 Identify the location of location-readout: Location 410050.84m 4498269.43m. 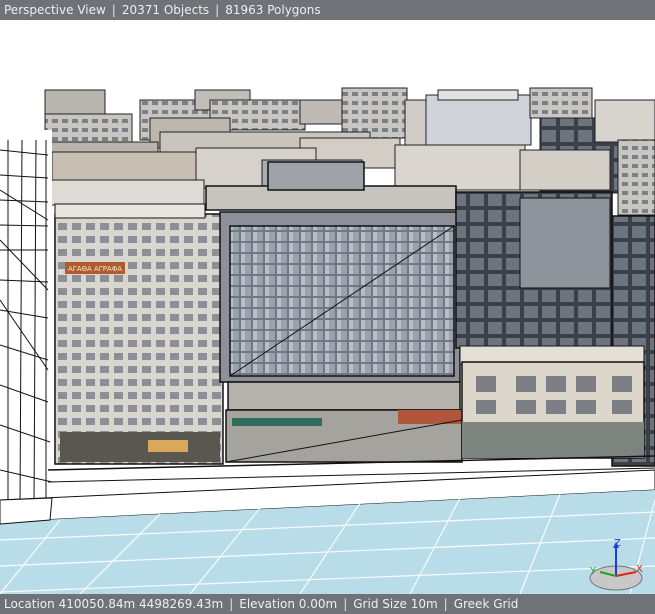
(114, 604).